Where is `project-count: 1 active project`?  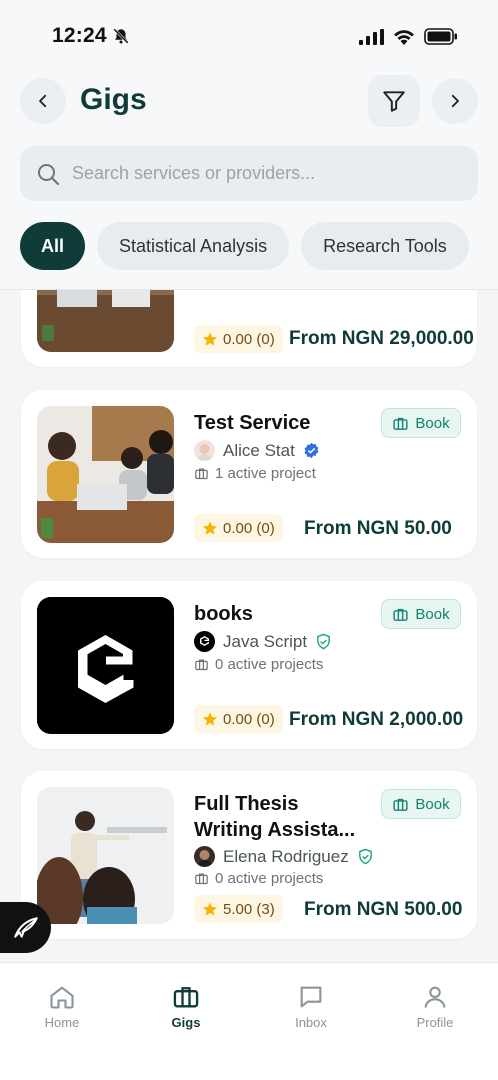 project-count: 1 active project is located at coordinates (255, 473).